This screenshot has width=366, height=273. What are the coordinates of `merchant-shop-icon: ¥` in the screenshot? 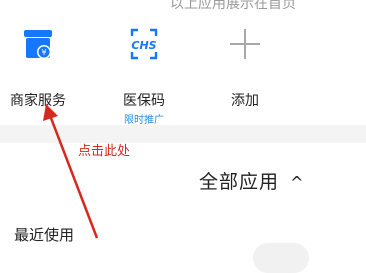 It's located at (38, 52).